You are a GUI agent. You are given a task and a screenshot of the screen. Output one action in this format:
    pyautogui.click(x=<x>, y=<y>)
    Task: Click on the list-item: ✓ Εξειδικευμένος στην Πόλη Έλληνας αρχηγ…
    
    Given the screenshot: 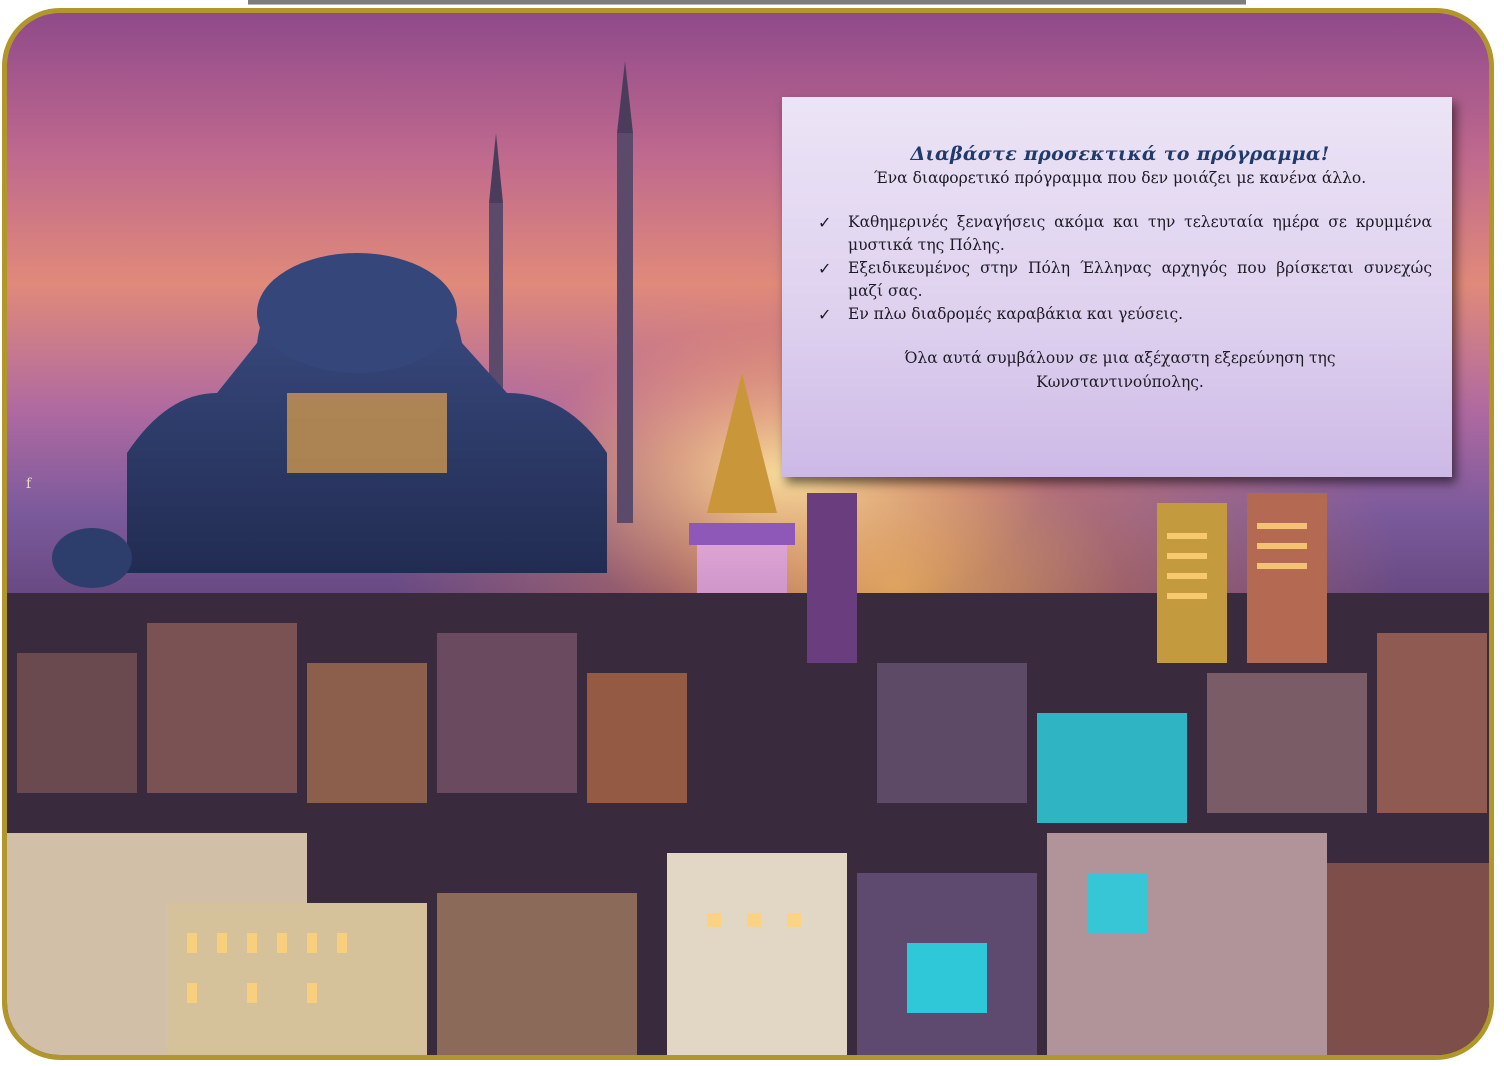 What is the action you would take?
    pyautogui.click(x=1125, y=279)
    